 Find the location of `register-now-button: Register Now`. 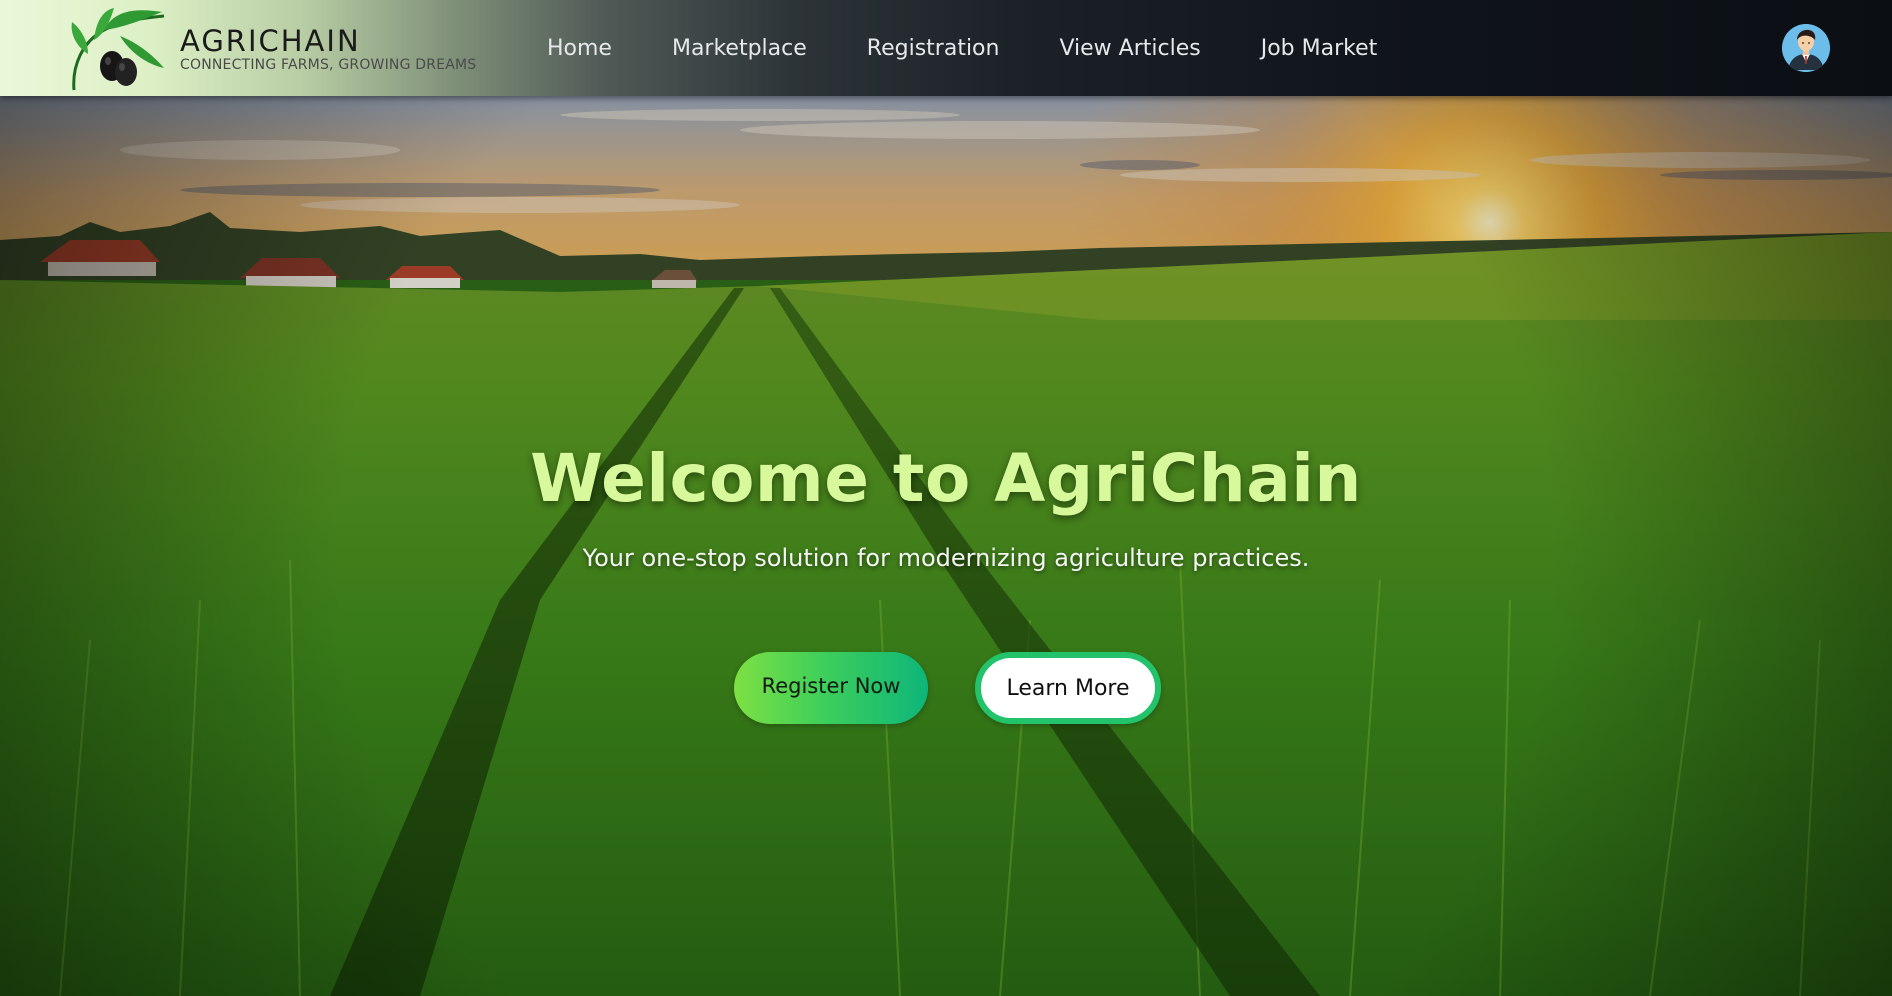

register-now-button: Register Now is located at coordinates (831, 688).